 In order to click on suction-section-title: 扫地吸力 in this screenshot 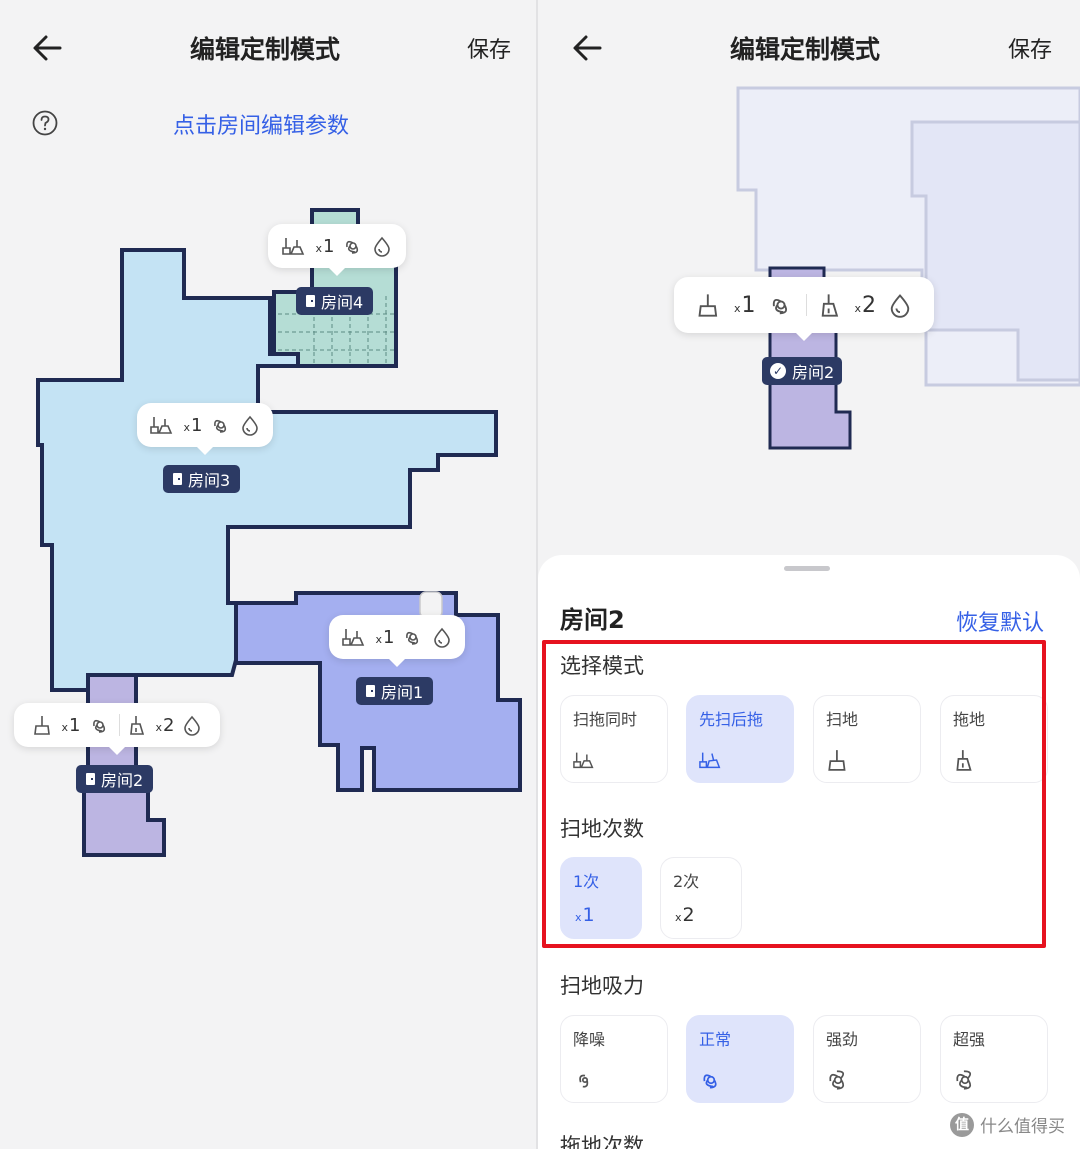, I will do `click(602, 986)`.